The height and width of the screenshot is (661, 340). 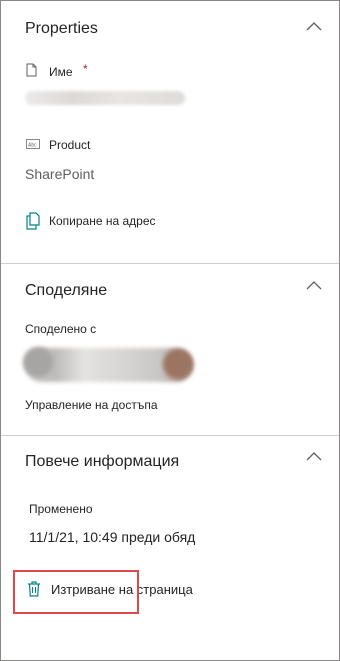 What do you see at coordinates (31, 70) in the screenshot?
I see `document-icon` at bounding box center [31, 70].